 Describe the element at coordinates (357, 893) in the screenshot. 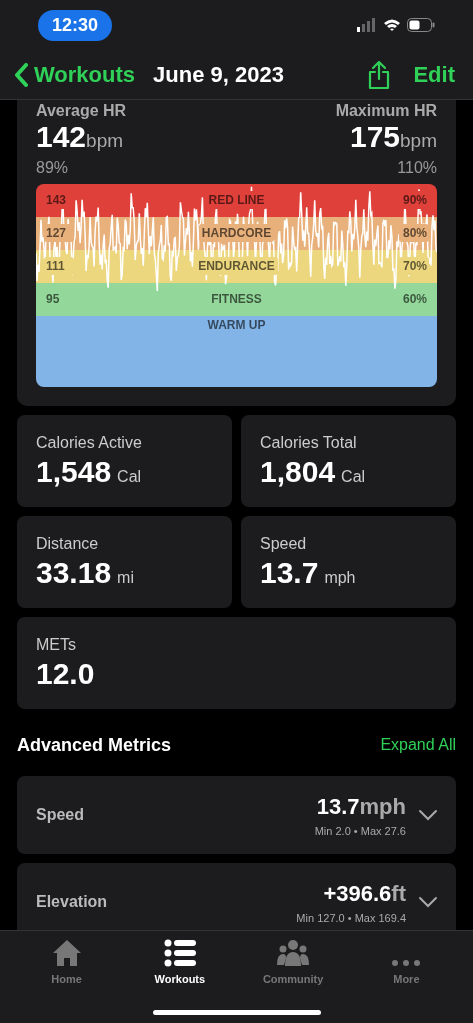

I see `metric-value: +396.6` at that location.